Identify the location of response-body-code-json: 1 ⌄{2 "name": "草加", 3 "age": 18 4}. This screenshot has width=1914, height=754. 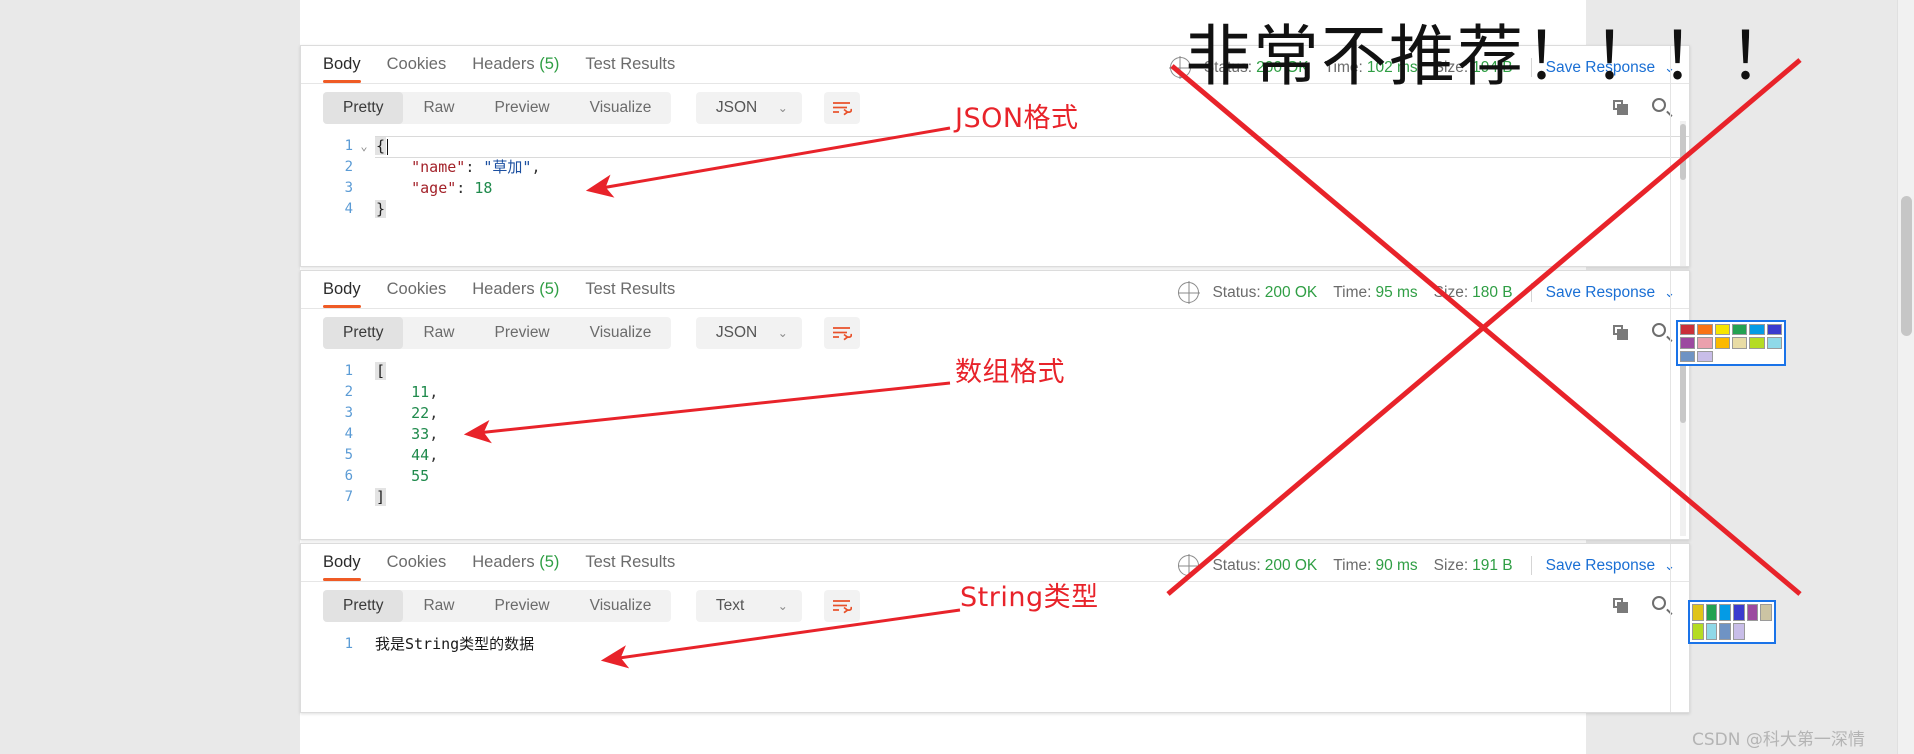
(995, 176).